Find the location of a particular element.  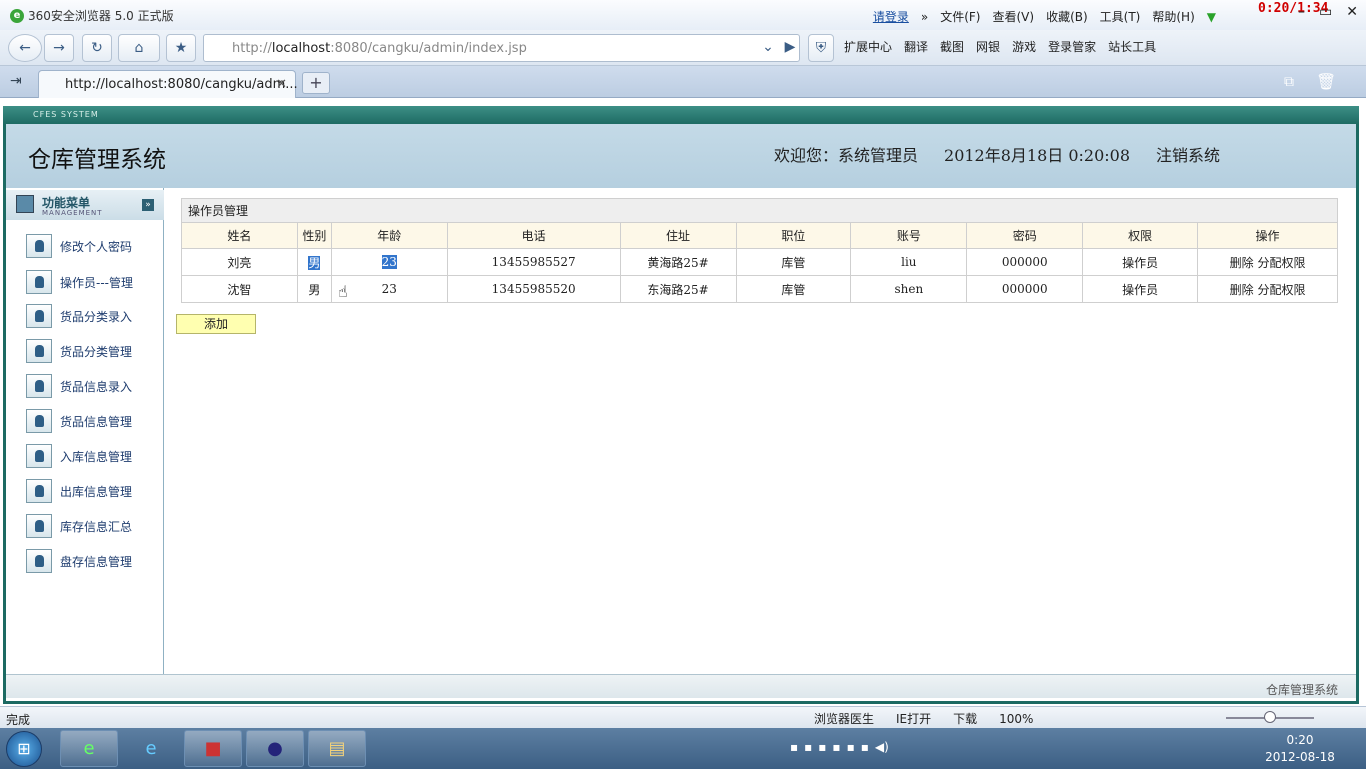

forward-arrow-icon: → is located at coordinates (59, 48).